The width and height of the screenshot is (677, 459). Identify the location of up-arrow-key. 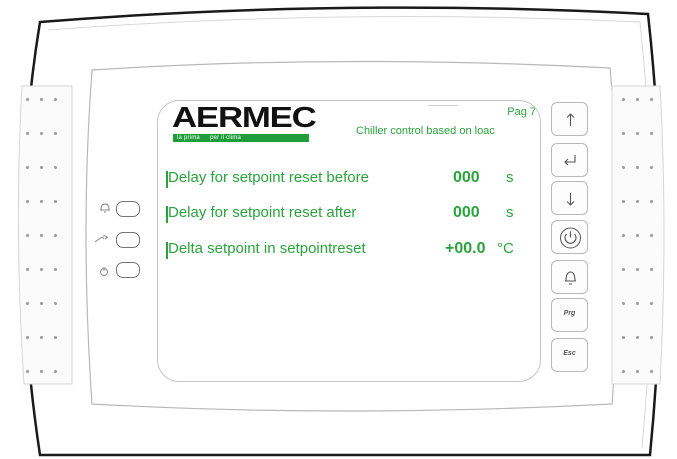
(569, 119).